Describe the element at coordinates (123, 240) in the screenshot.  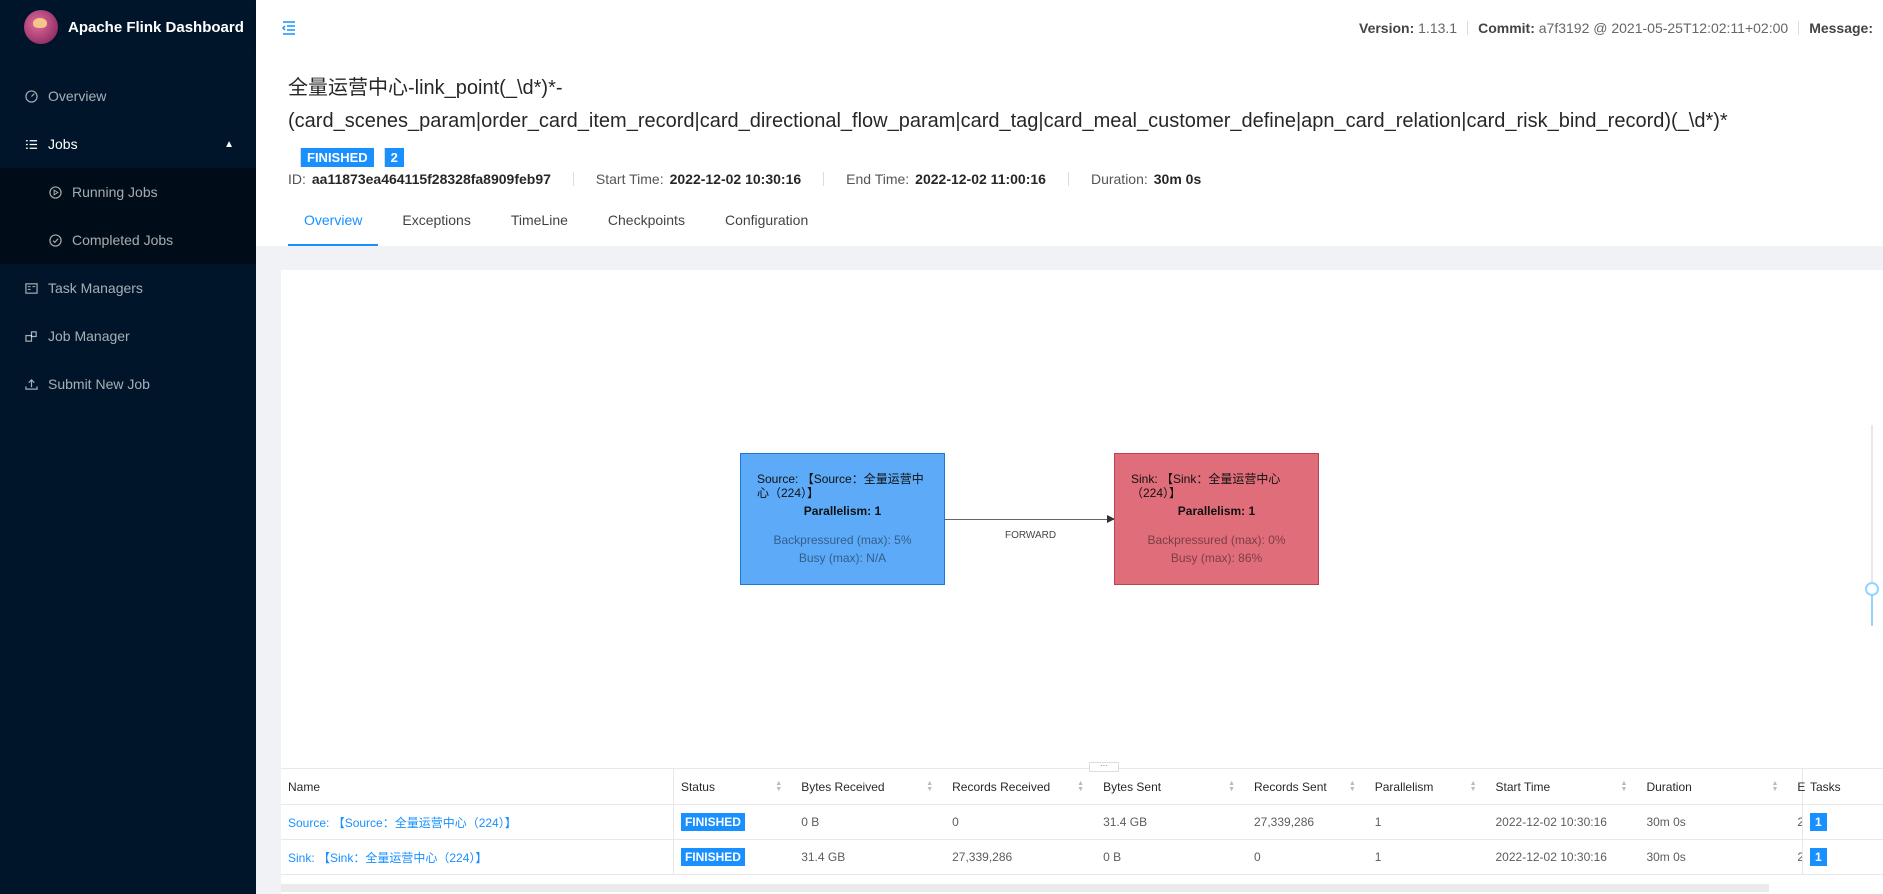
I see `sidebar-item-label: Completed Jobs` at that location.